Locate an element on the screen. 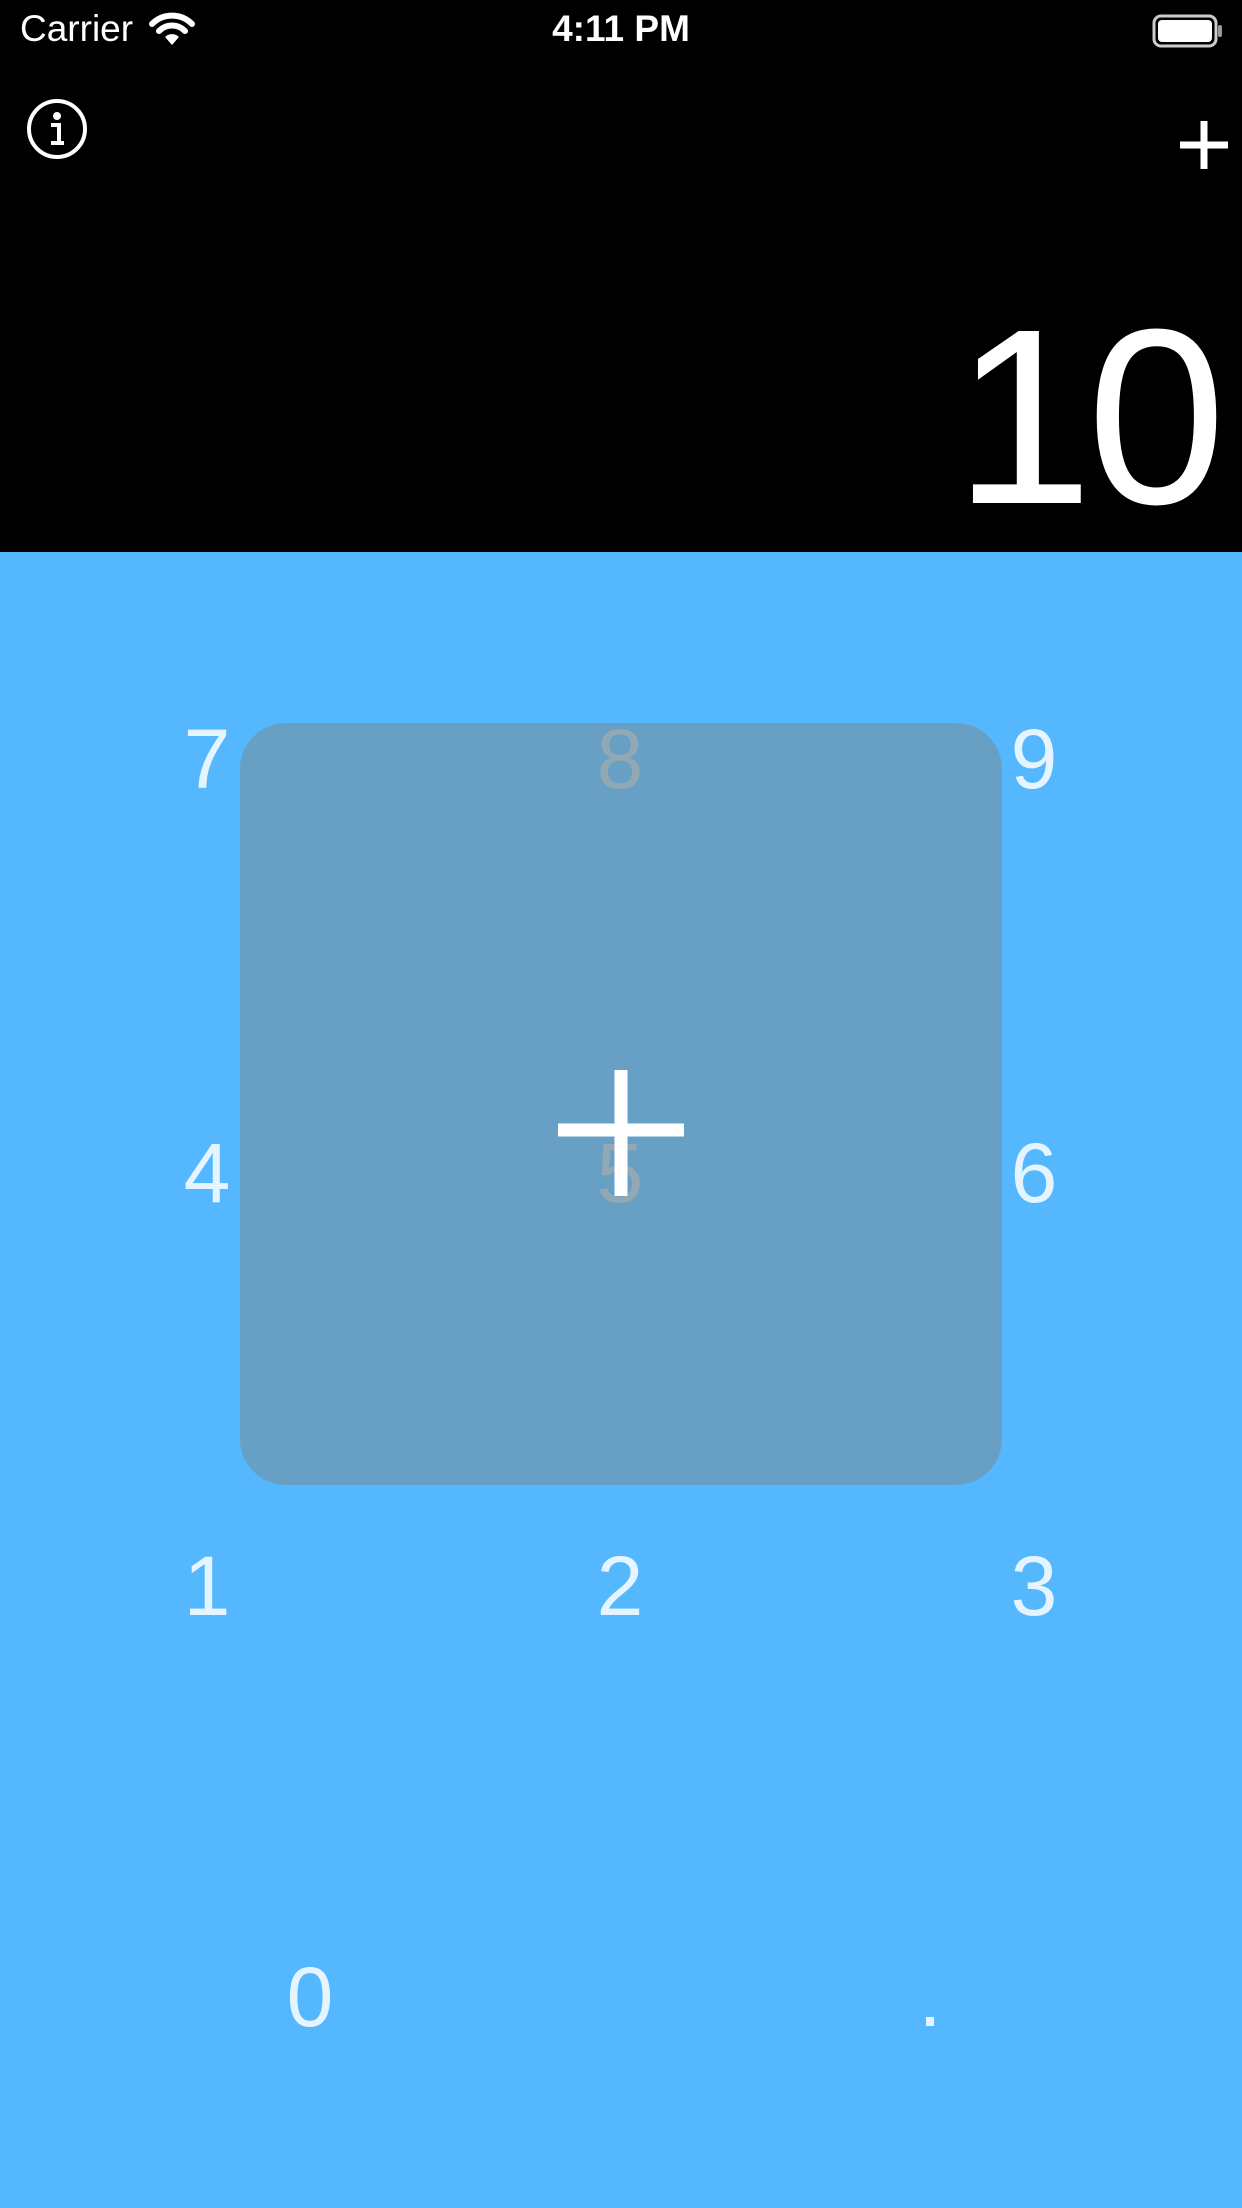 This screenshot has width=1242, height=2208. key-0: 0 is located at coordinates (310, 1997).